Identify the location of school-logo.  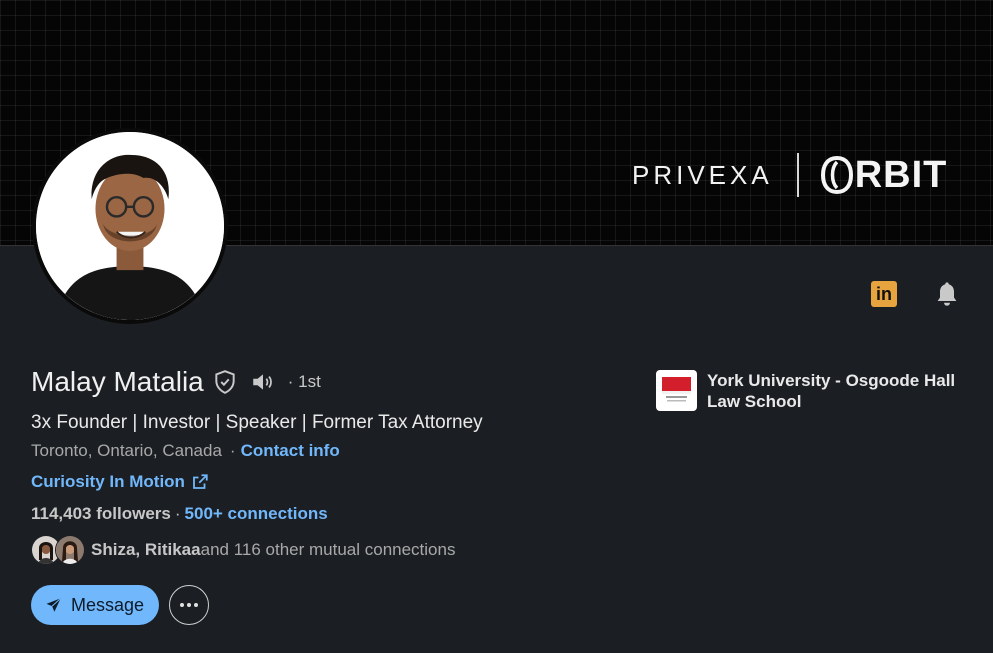
(676, 390).